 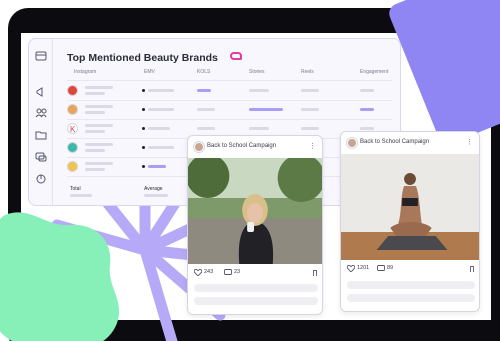 I want to click on collapse-icon, so click(x=41, y=56).